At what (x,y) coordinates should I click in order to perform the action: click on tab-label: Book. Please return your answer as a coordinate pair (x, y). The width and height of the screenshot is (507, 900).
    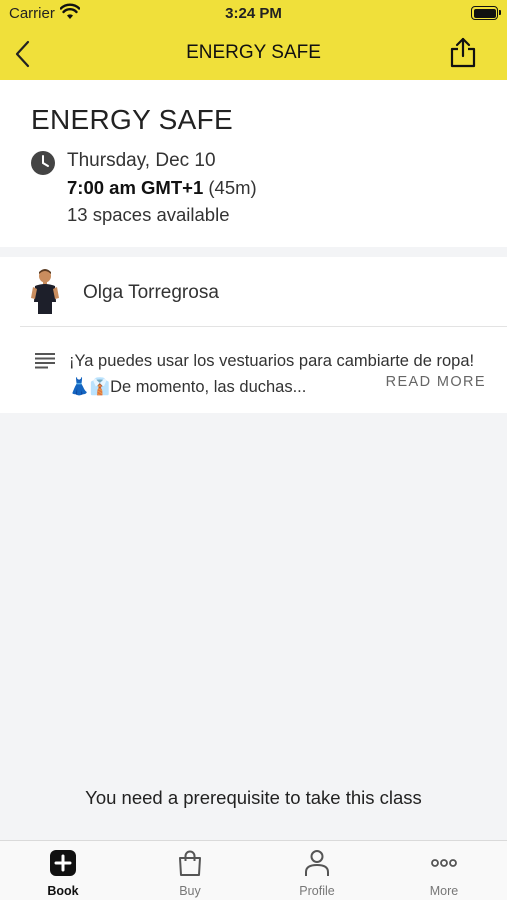
    Looking at the image, I should click on (63, 891).